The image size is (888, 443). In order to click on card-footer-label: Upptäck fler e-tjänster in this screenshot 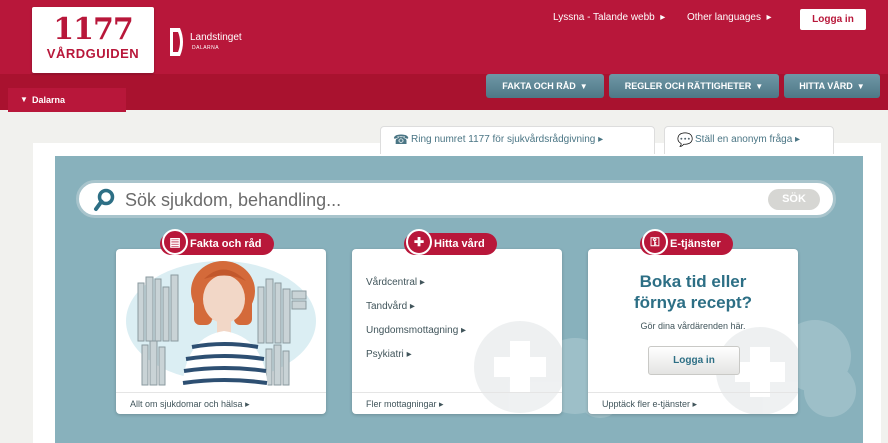, I will do `click(646, 404)`.